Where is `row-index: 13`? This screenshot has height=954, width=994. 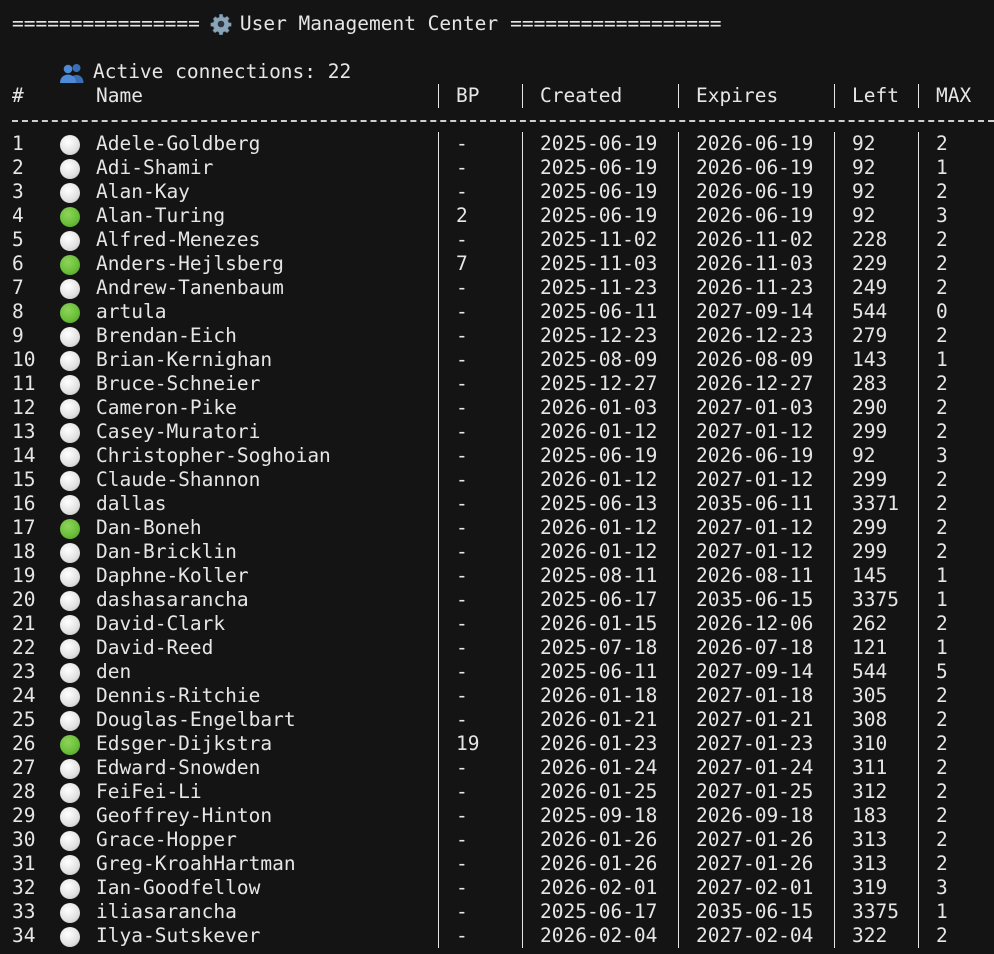
row-index: 13 is located at coordinates (24, 431).